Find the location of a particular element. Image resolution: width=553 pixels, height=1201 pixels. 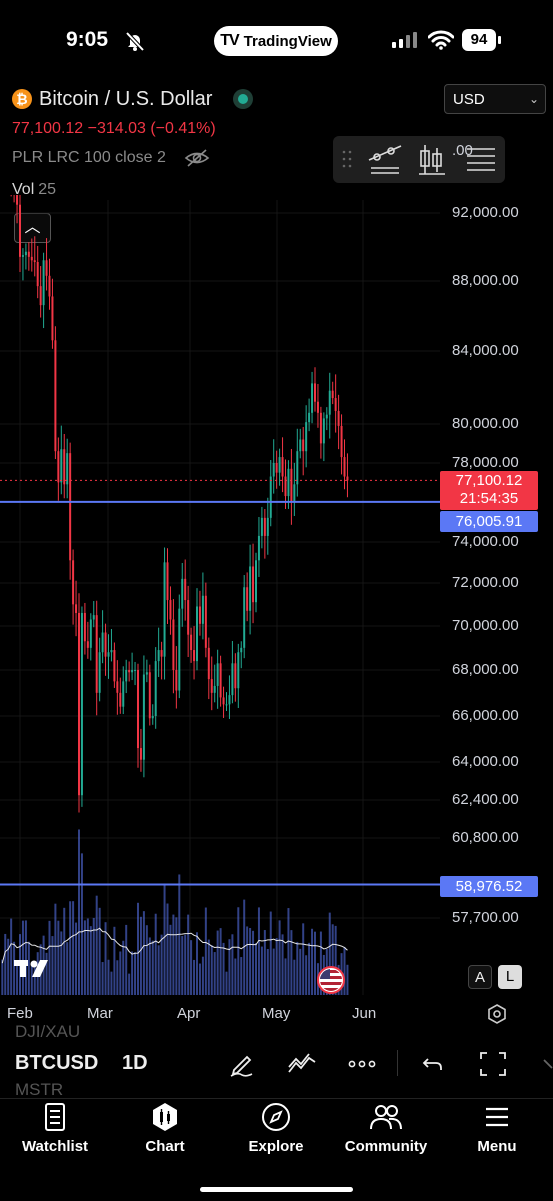

tab-explore: Explore is located at coordinates (276, 1128).